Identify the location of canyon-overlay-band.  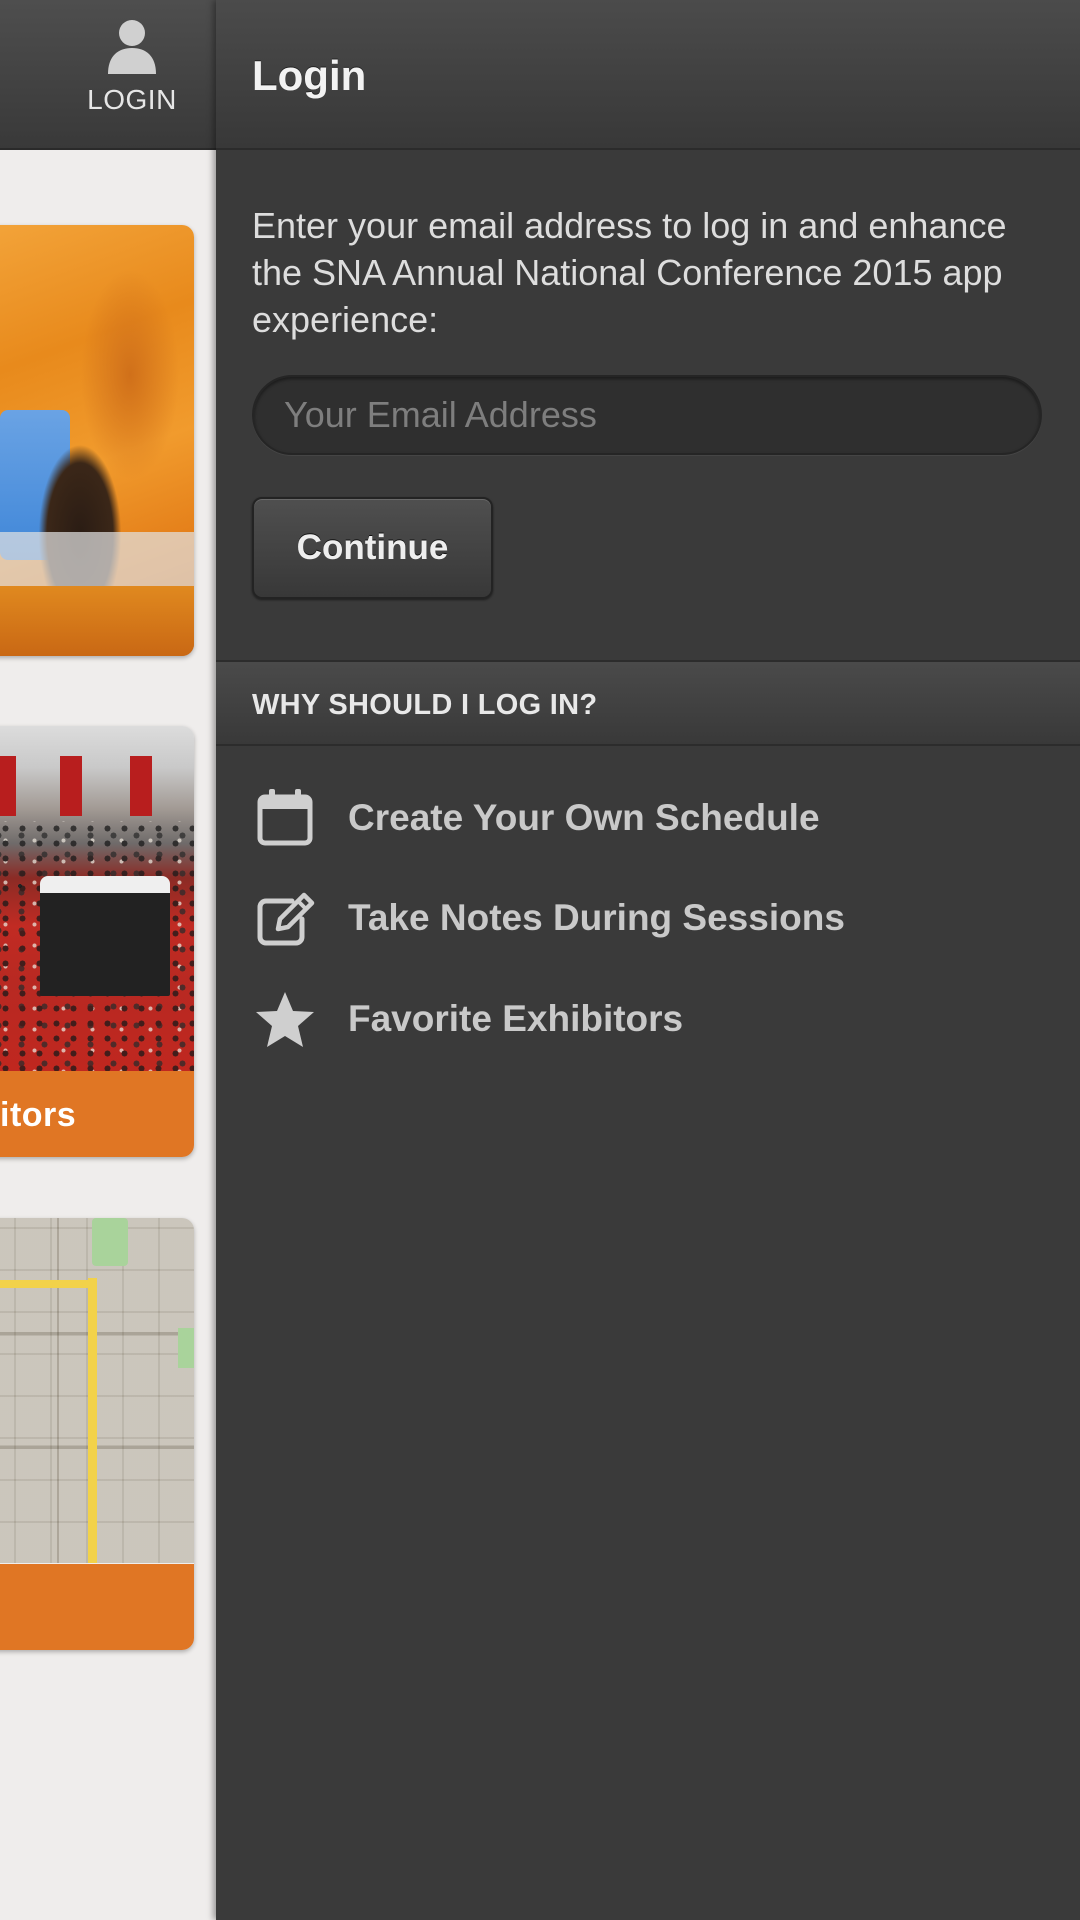
(97, 559).